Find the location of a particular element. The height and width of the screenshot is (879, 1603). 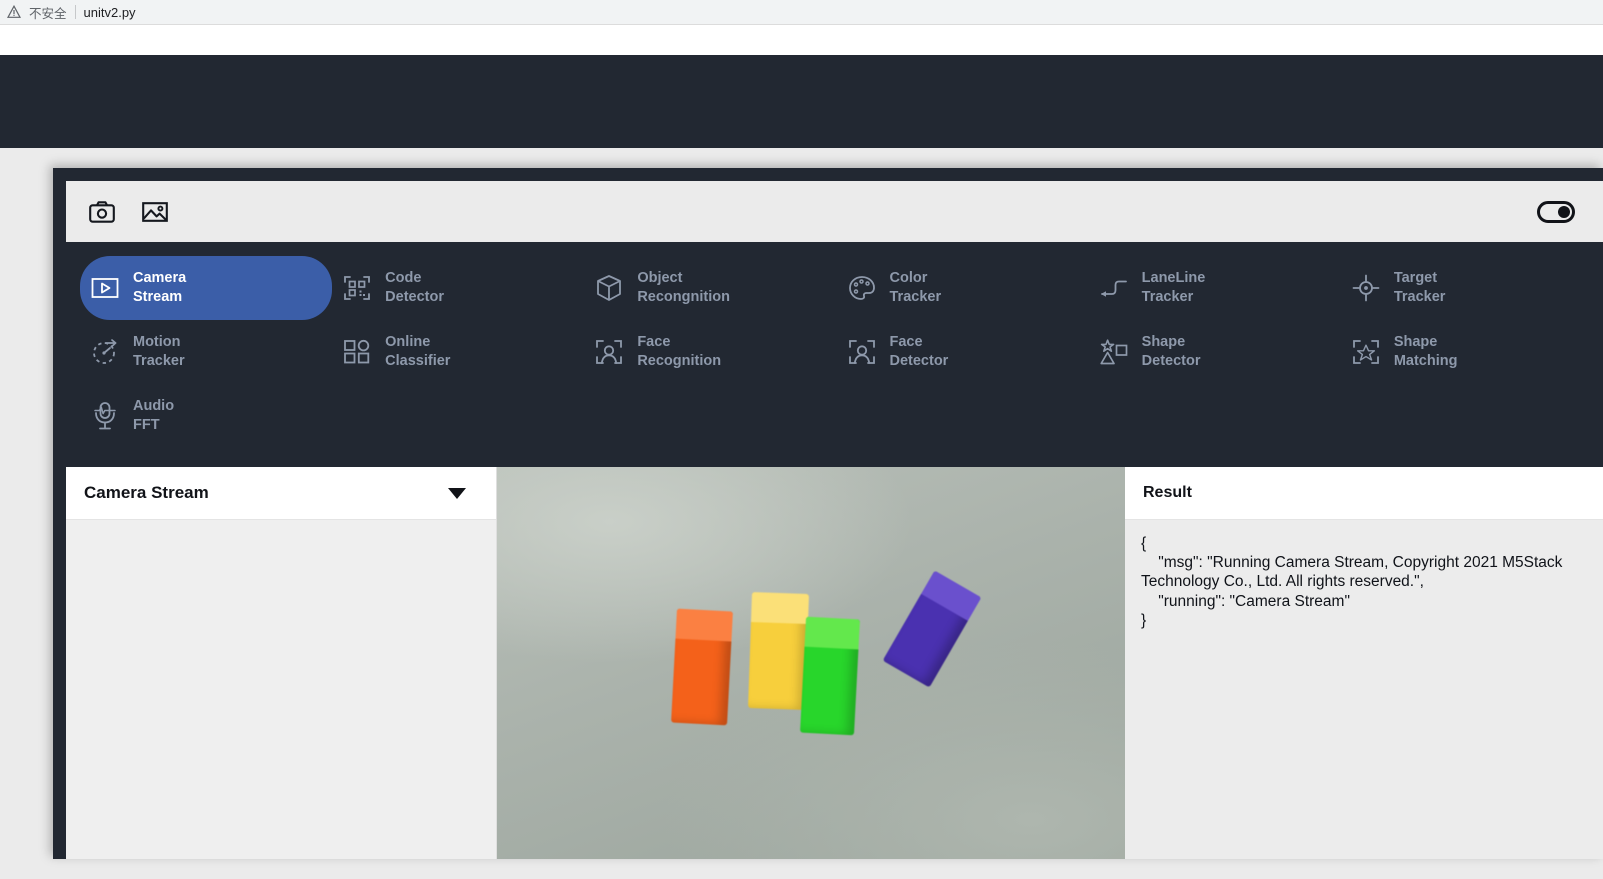

power-toggle is located at coordinates (1556, 211).